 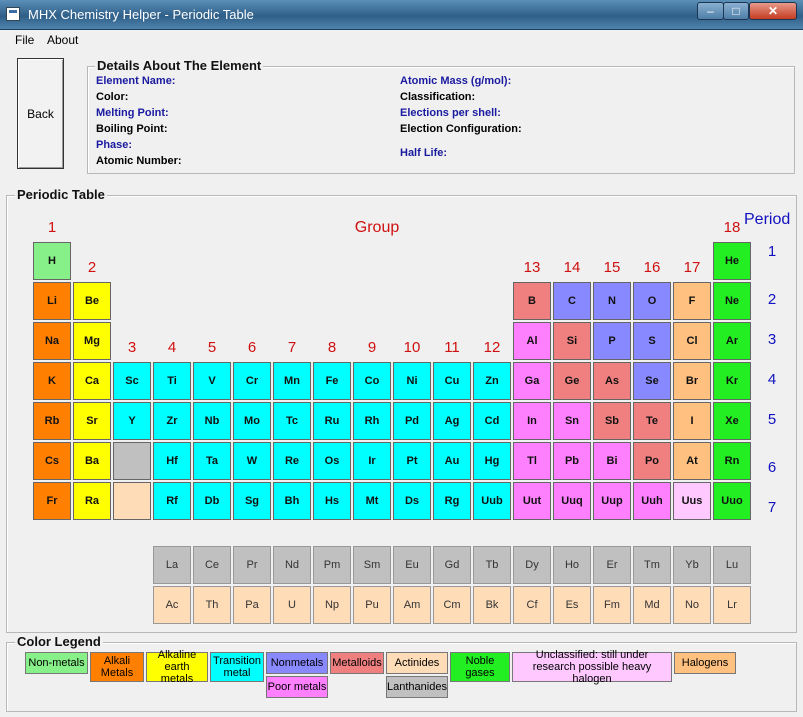 What do you see at coordinates (24, 40) in the screenshot?
I see `menu-file: File` at bounding box center [24, 40].